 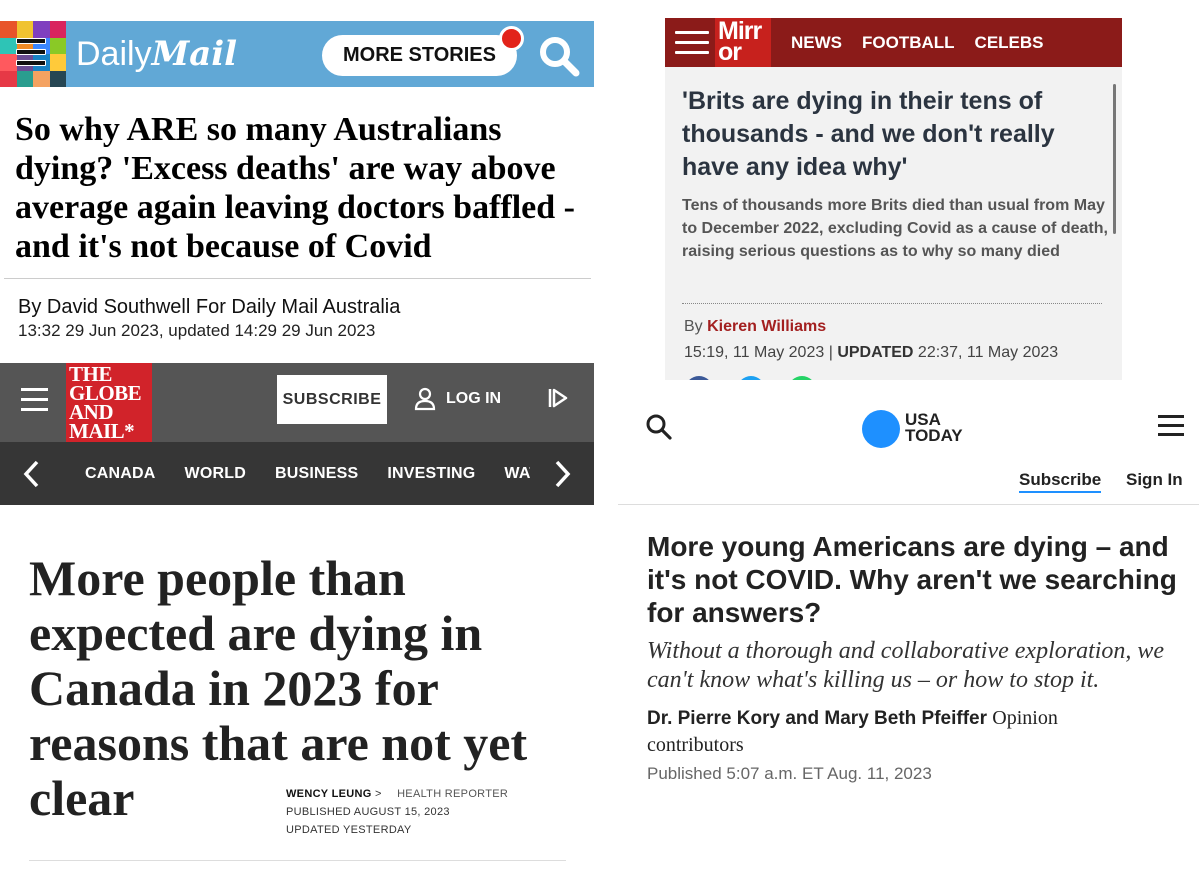 I want to click on globe-and-mail-logo: THE GLOBE AND MAIL*, so click(x=109, y=402).